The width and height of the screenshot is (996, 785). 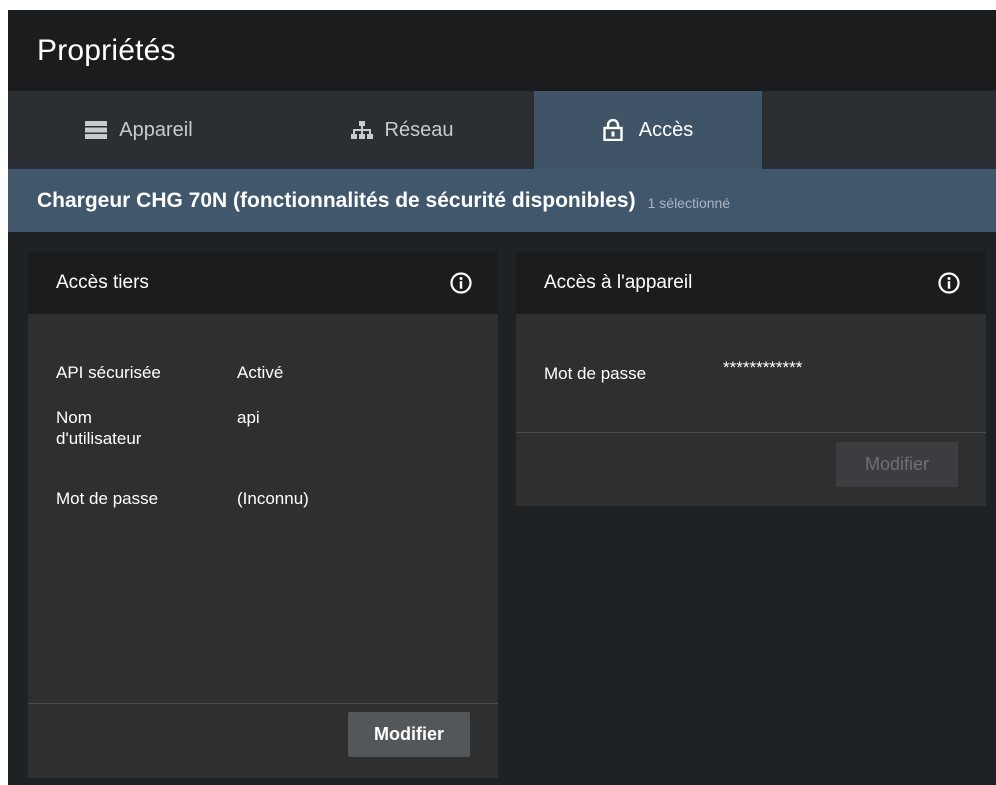 What do you see at coordinates (156, 129) in the screenshot?
I see `tab-appareil-label: Appareil` at bounding box center [156, 129].